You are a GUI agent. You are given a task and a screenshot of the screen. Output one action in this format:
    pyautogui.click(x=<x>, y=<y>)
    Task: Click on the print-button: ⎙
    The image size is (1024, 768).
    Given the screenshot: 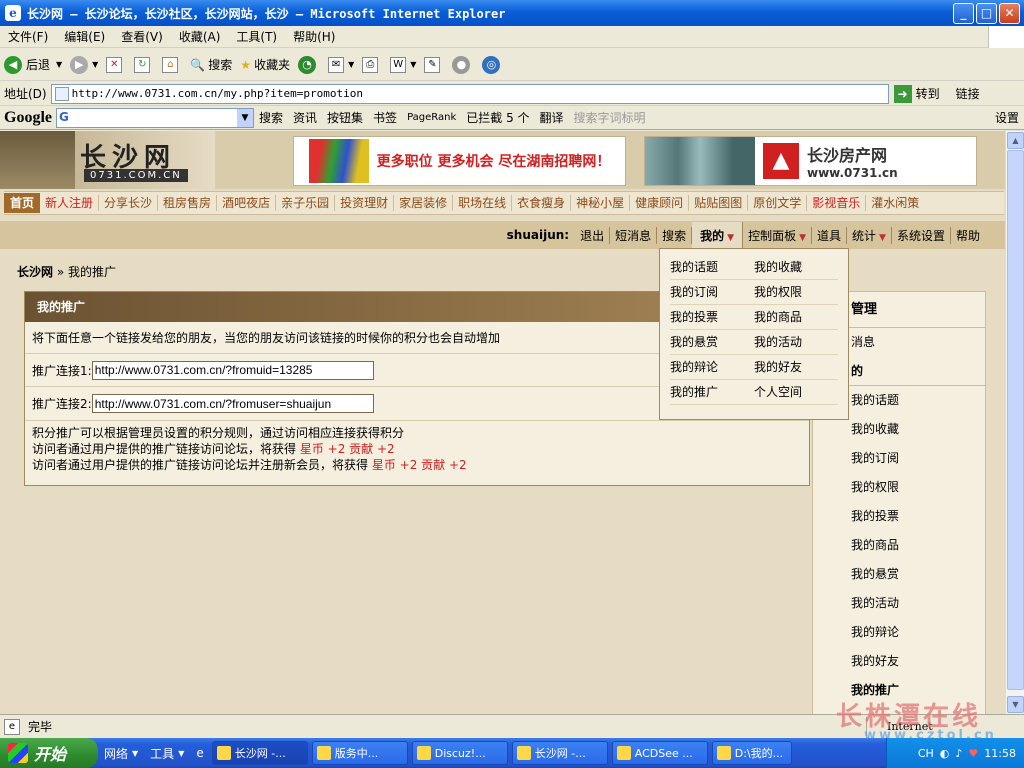 What is the action you would take?
    pyautogui.click(x=372, y=64)
    